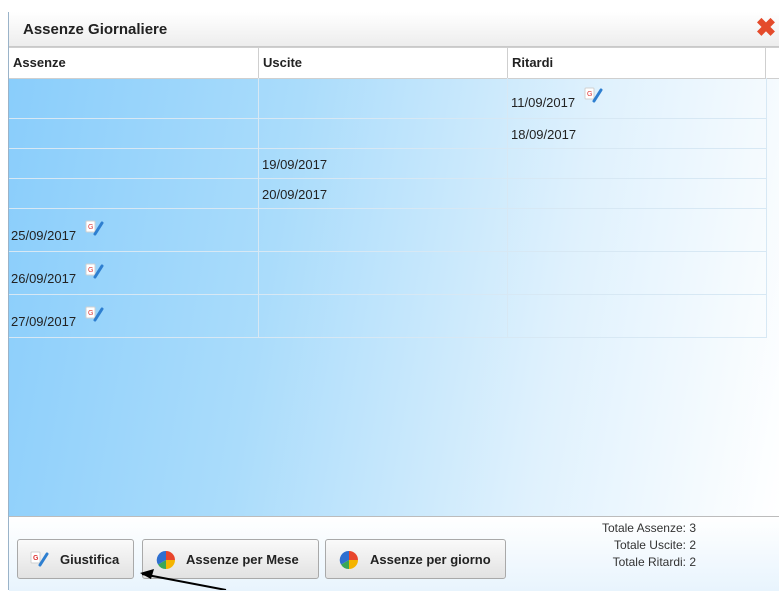 This screenshot has width=779, height=591. I want to click on cell-ritardi: 18/09/2017, so click(637, 133).